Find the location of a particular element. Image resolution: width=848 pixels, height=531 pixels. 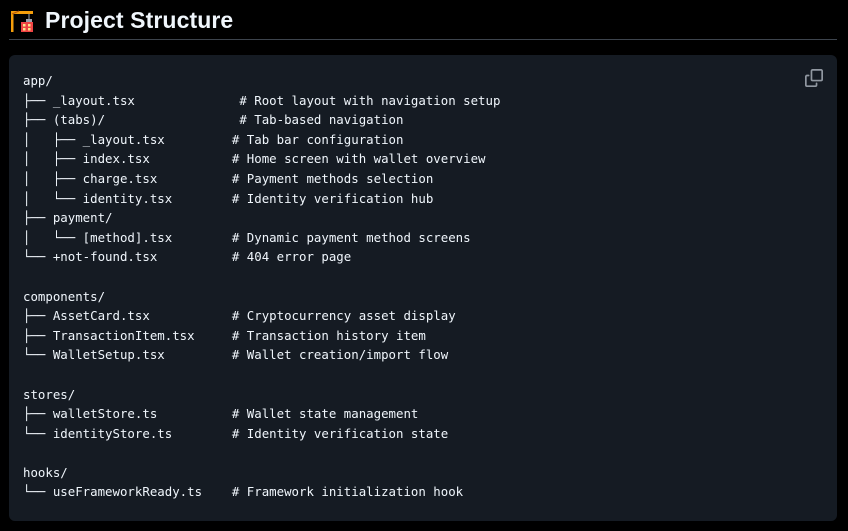

heading-divider is located at coordinates (423, 39).